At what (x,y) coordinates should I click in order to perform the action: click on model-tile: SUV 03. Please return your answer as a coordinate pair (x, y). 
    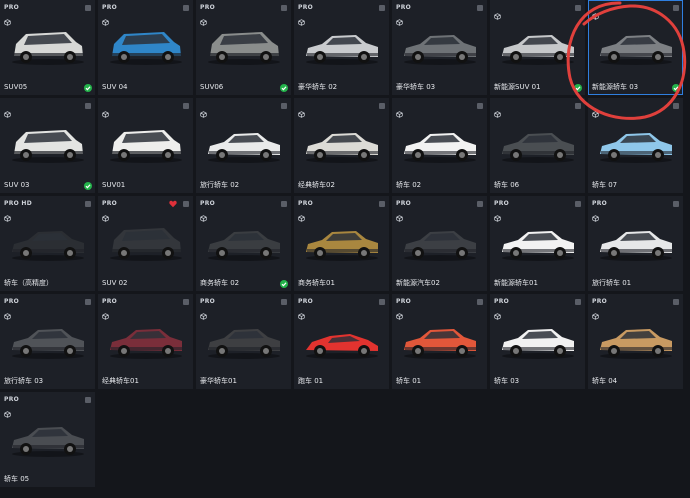
    Looking at the image, I should click on (47, 145).